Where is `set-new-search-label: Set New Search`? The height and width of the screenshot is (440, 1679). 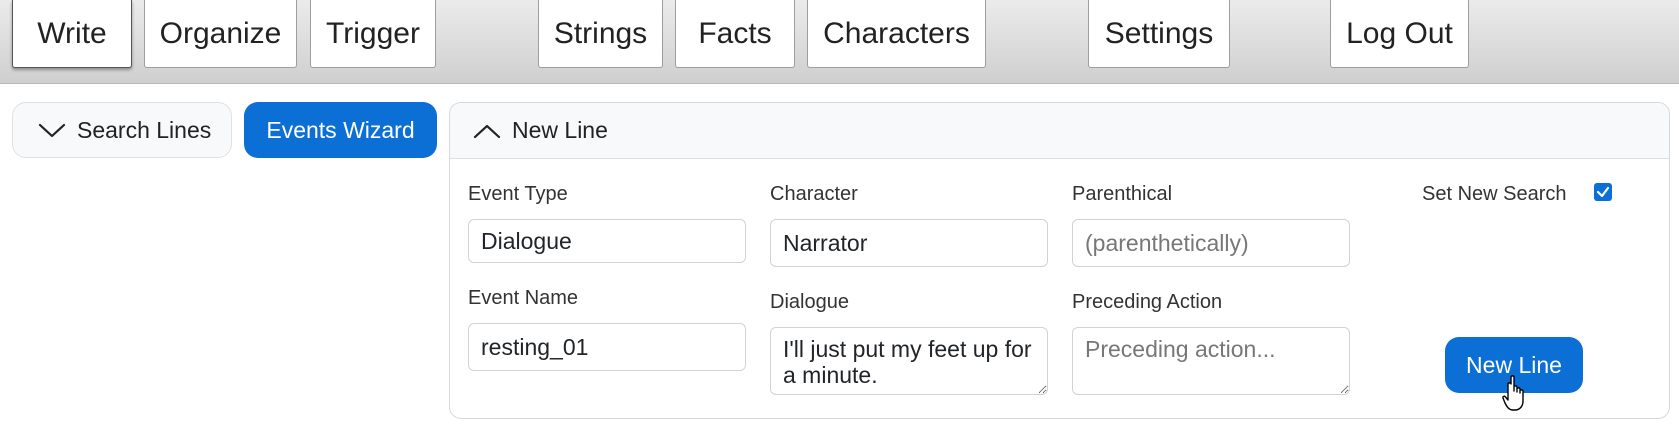 set-new-search-label: Set New Search is located at coordinates (1494, 194).